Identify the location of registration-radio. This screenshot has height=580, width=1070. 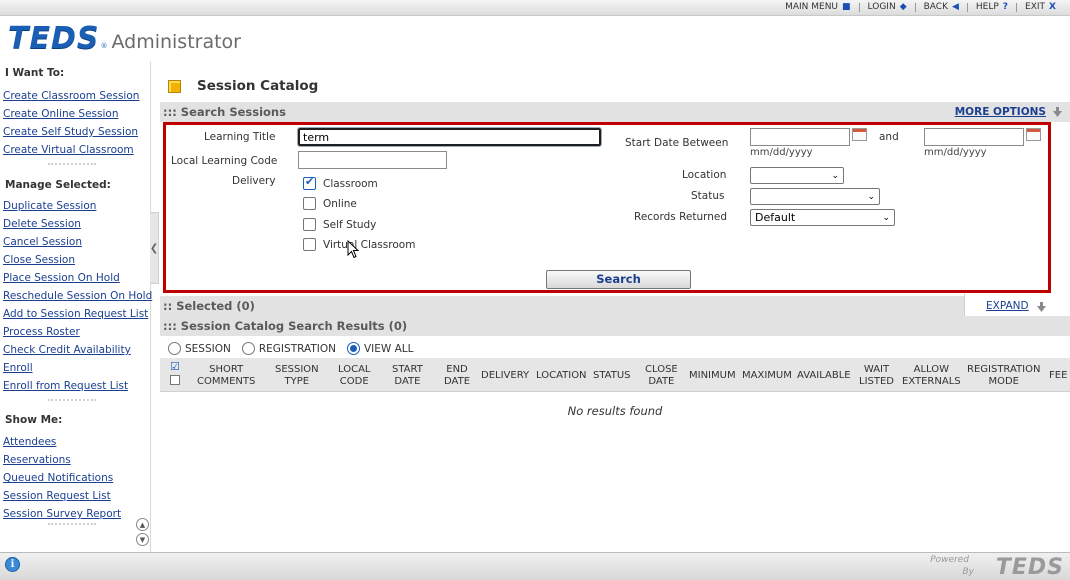
(248, 348).